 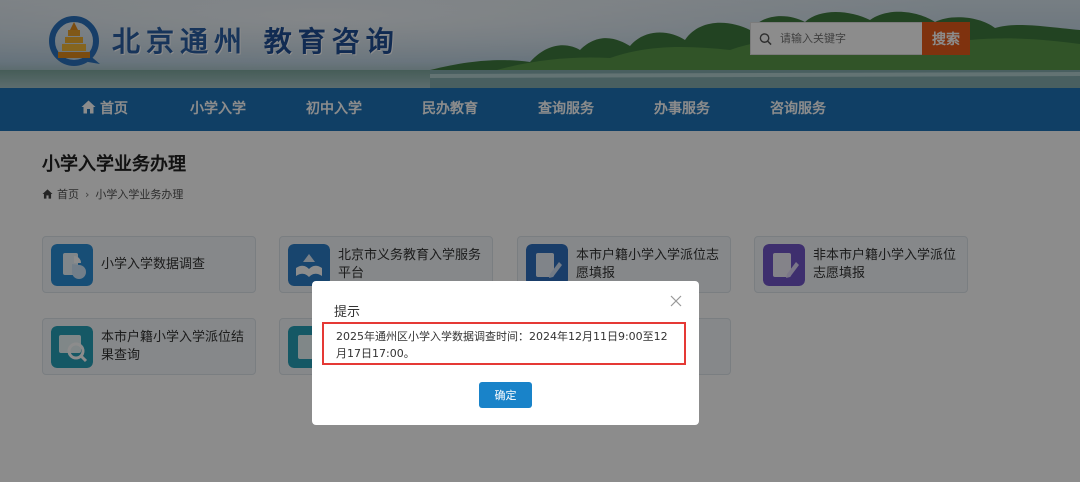 What do you see at coordinates (505, 395) in the screenshot?
I see `confirm-button: 确定` at bounding box center [505, 395].